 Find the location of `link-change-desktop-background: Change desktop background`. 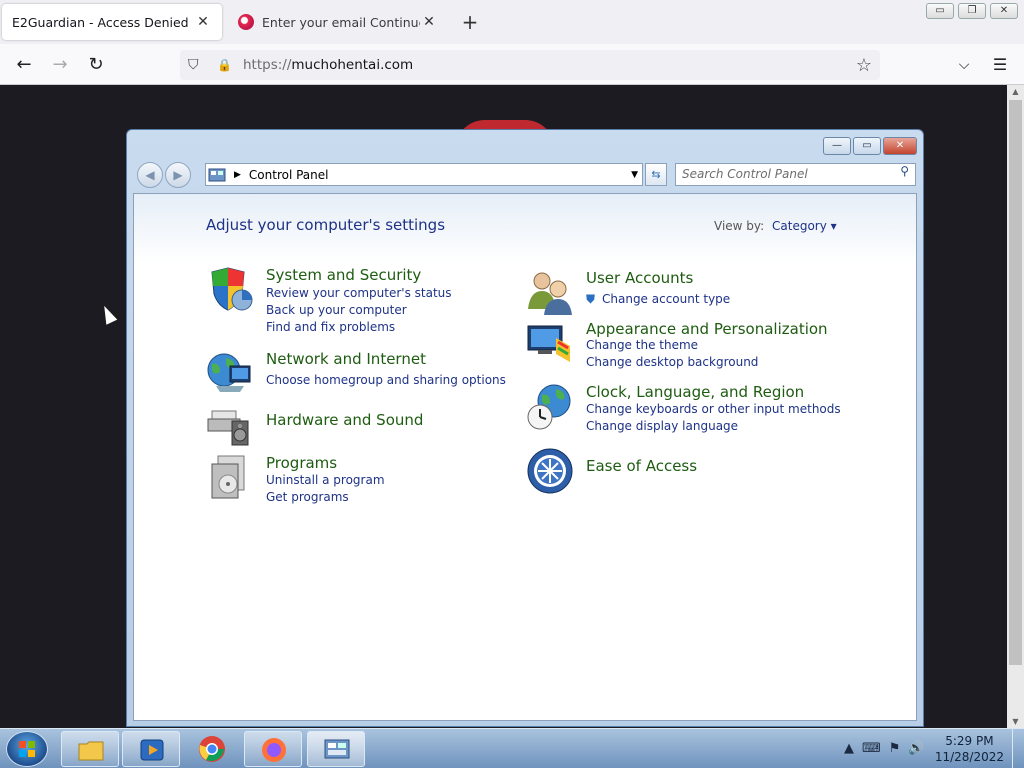

link-change-desktop-background: Change desktop background is located at coordinates (672, 362).